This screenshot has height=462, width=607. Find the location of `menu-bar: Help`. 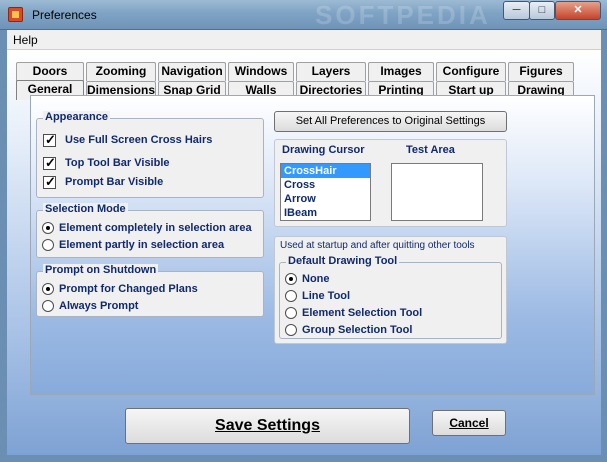

menu-bar: Help is located at coordinates (304, 40).